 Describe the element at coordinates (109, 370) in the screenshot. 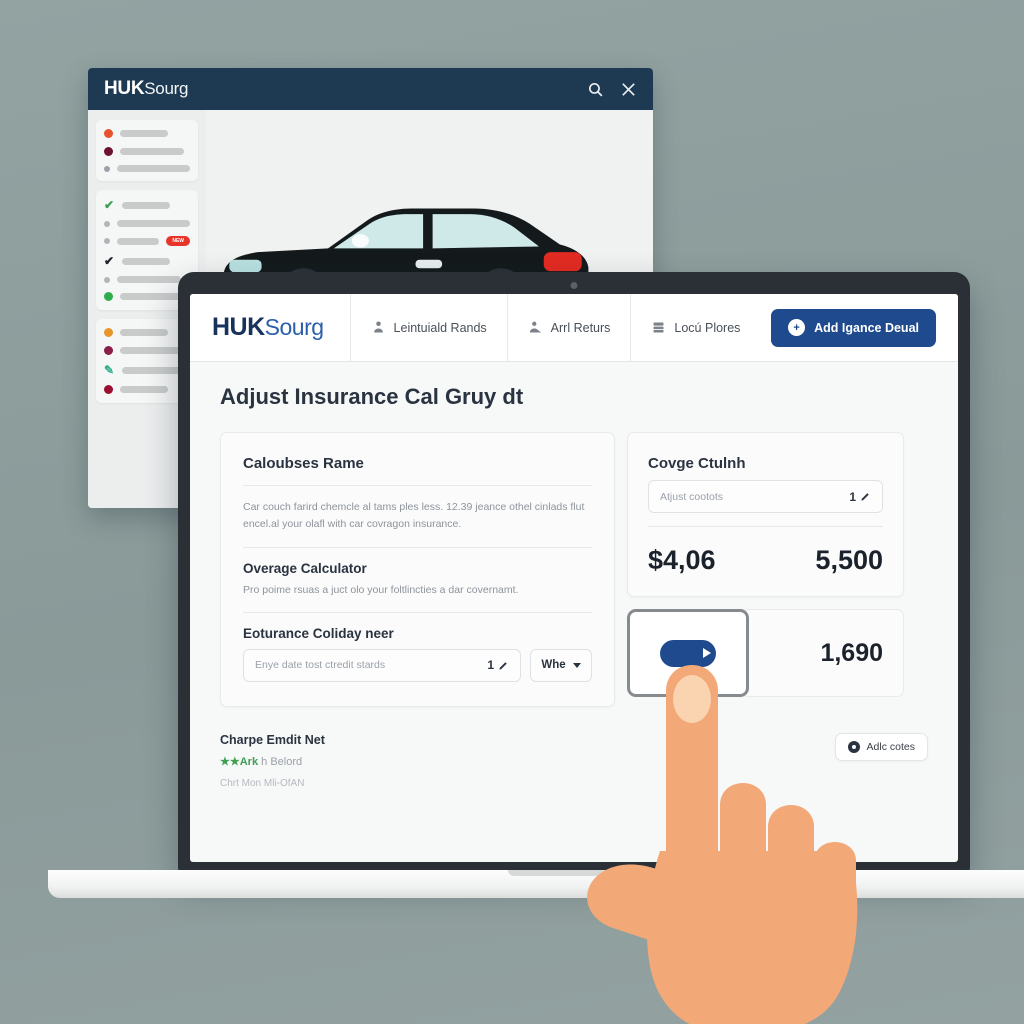

I see `check-icon: ✎` at that location.